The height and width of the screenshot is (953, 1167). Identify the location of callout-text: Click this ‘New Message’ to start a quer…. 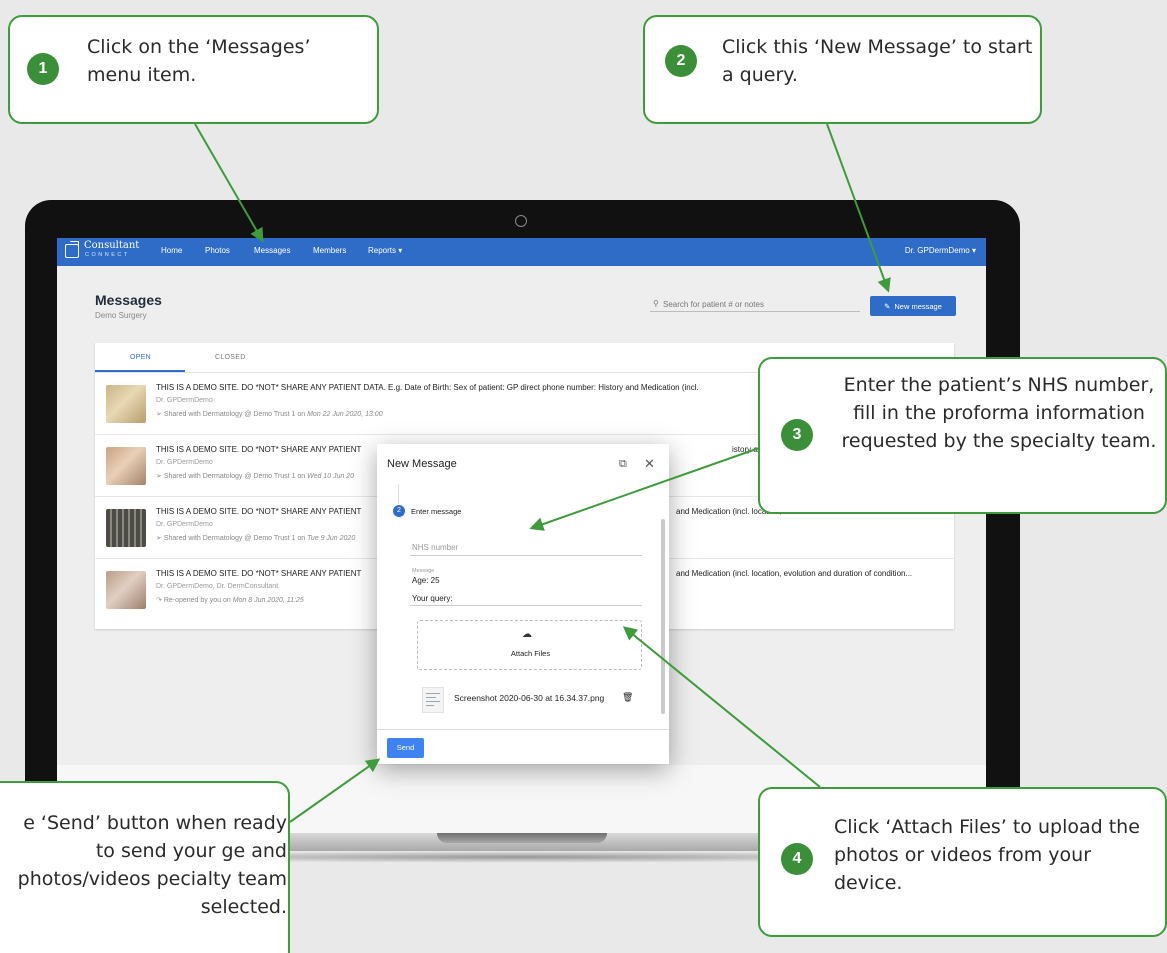
(877, 61).